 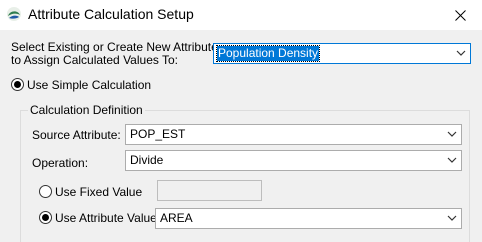 What do you see at coordinates (45, 191) in the screenshot?
I see `fixed-value-radio` at bounding box center [45, 191].